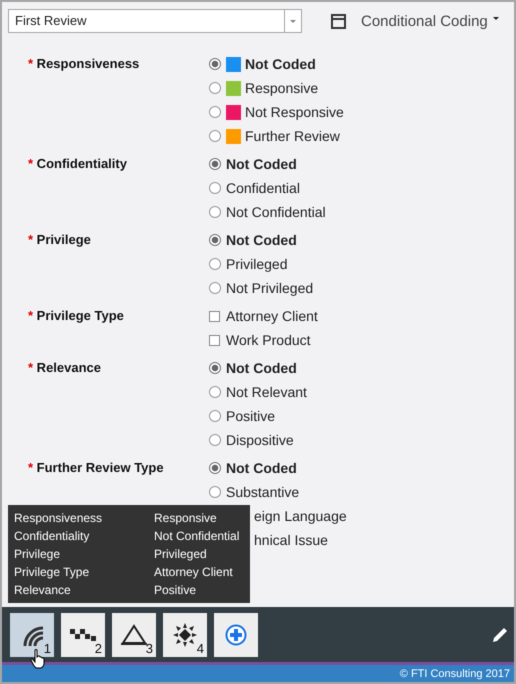 This screenshot has width=516, height=684. I want to click on coding-button: 3, so click(134, 634).